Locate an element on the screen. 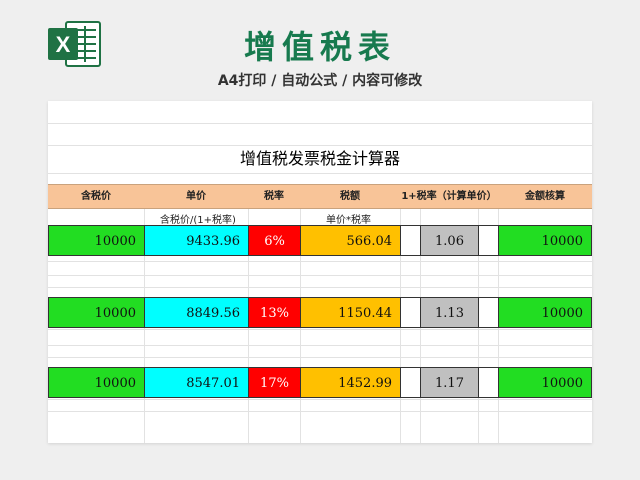 This screenshot has height=480, width=640. row3-blank-cell is located at coordinates (410, 382).